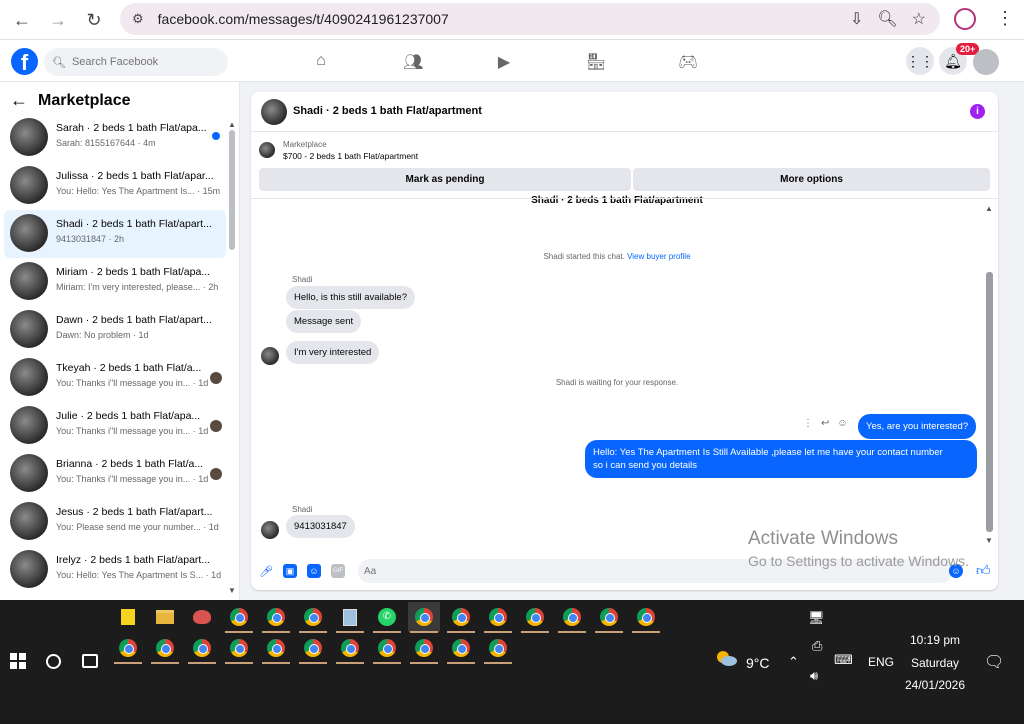 Image resolution: width=1024 pixels, height=724 pixels. Describe the element at coordinates (989, 402) in the screenshot. I see `chat-scrollbar` at that location.